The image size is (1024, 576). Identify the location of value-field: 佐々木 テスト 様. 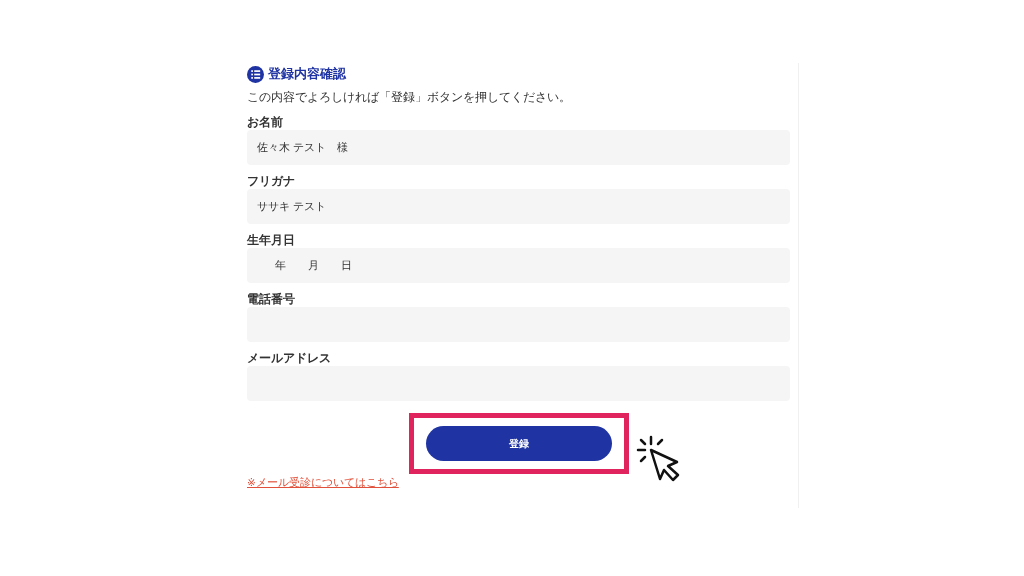
(518, 147).